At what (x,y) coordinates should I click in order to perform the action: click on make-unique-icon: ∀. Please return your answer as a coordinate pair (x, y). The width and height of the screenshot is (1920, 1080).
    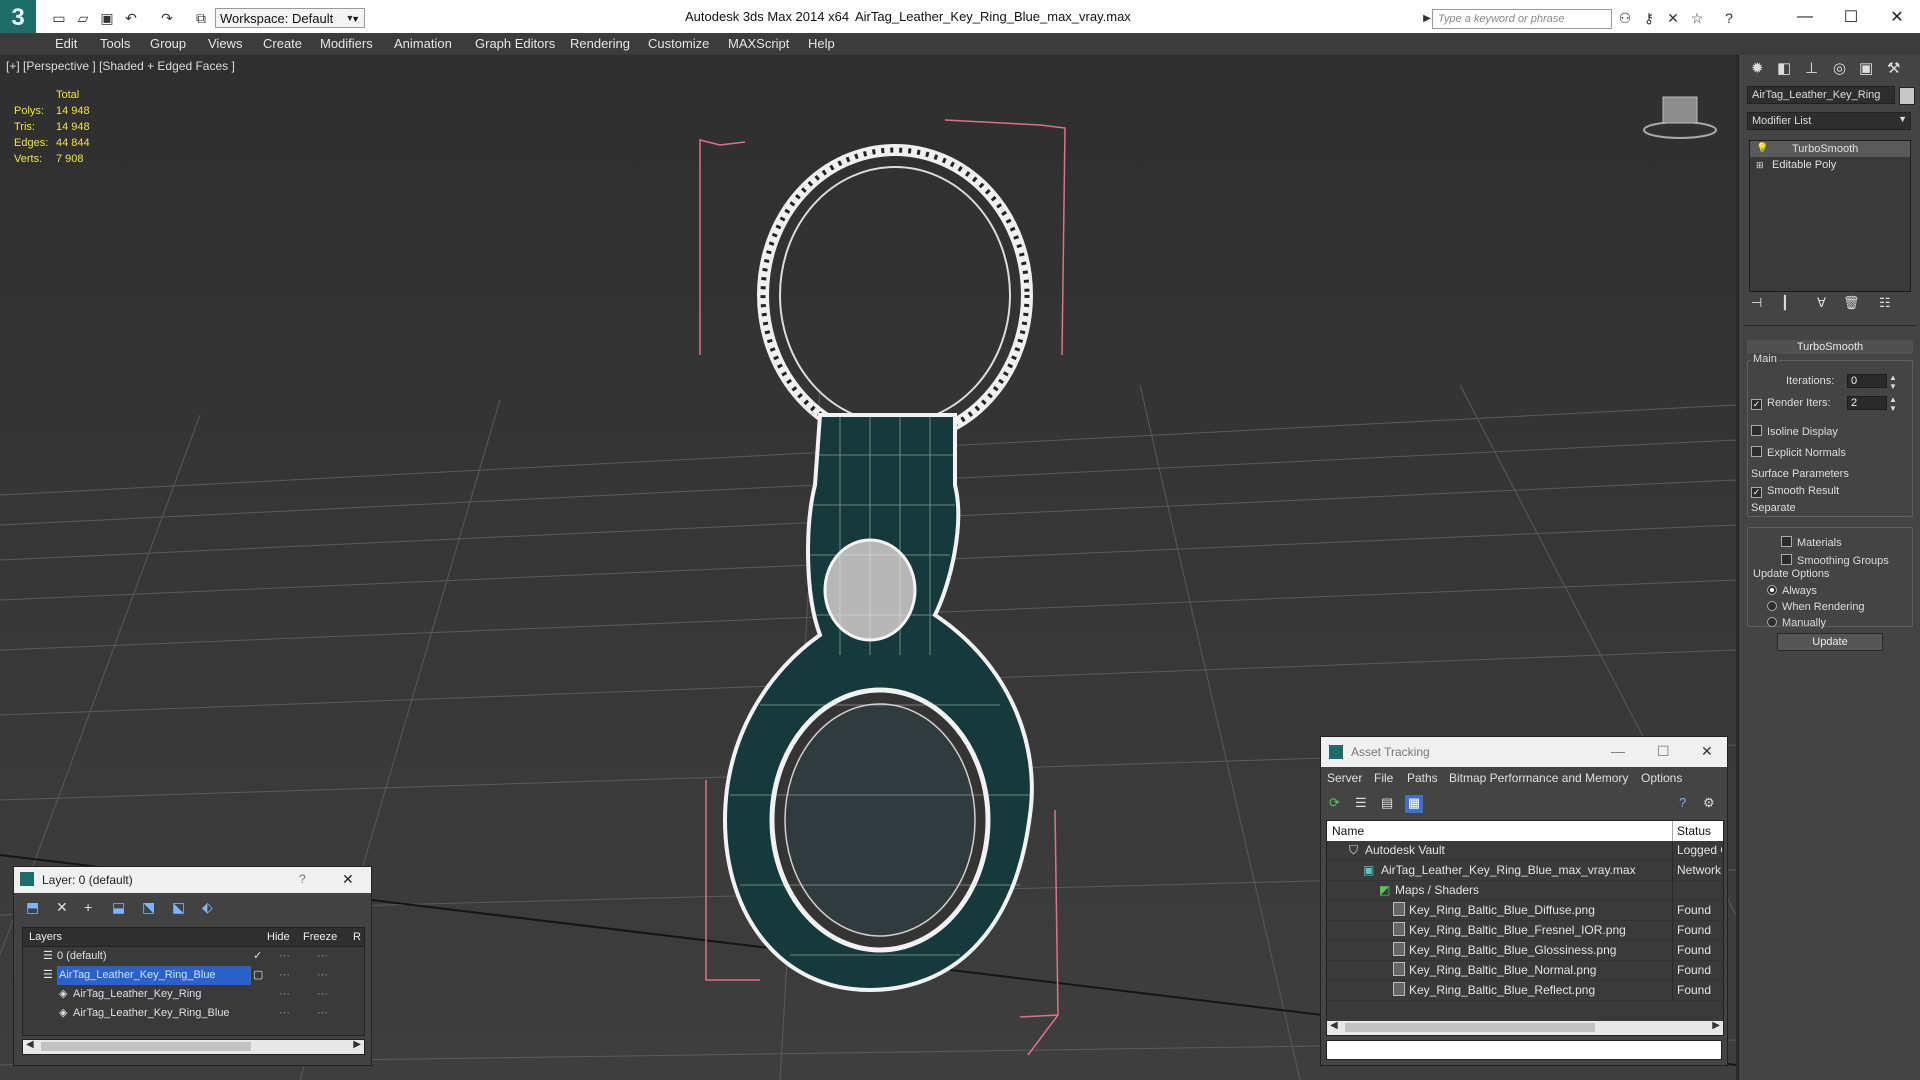
    Looking at the image, I should click on (1821, 303).